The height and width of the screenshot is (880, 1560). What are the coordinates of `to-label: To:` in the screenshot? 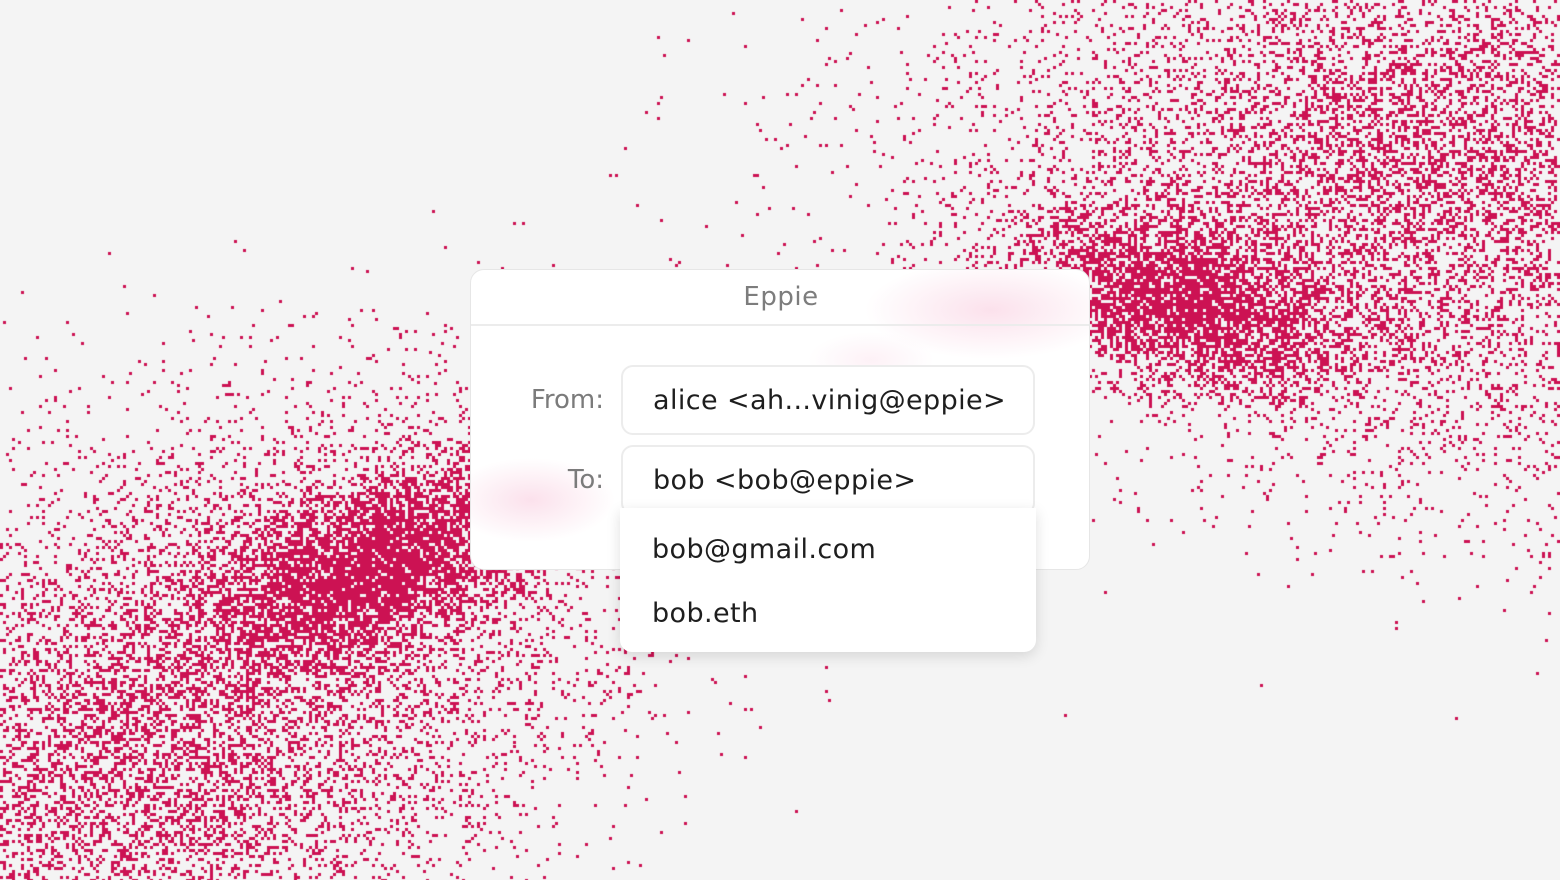 It's located at (585, 480).